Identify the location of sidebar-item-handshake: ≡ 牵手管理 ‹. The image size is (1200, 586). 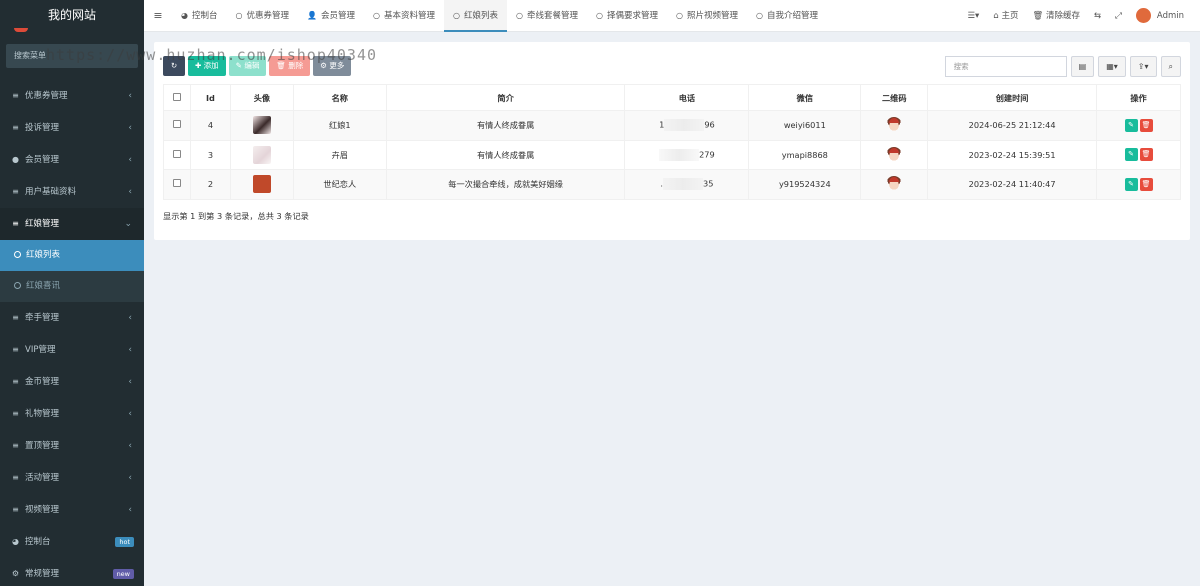
(72, 318).